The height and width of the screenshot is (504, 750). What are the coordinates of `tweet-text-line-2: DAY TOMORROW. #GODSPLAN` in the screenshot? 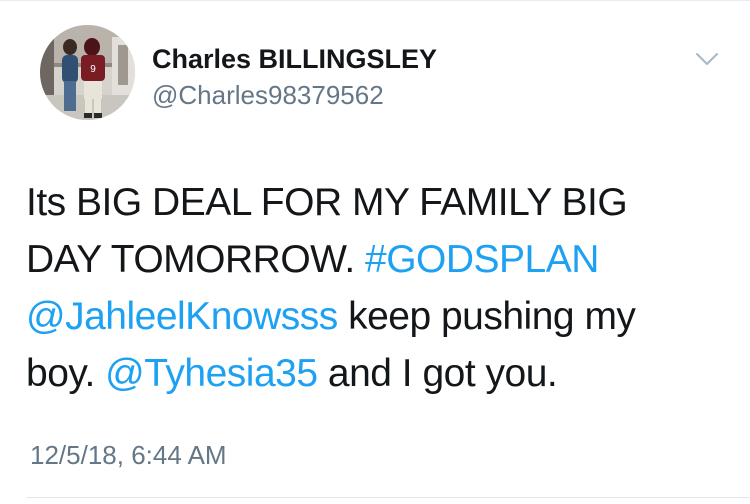 It's located at (376, 259).